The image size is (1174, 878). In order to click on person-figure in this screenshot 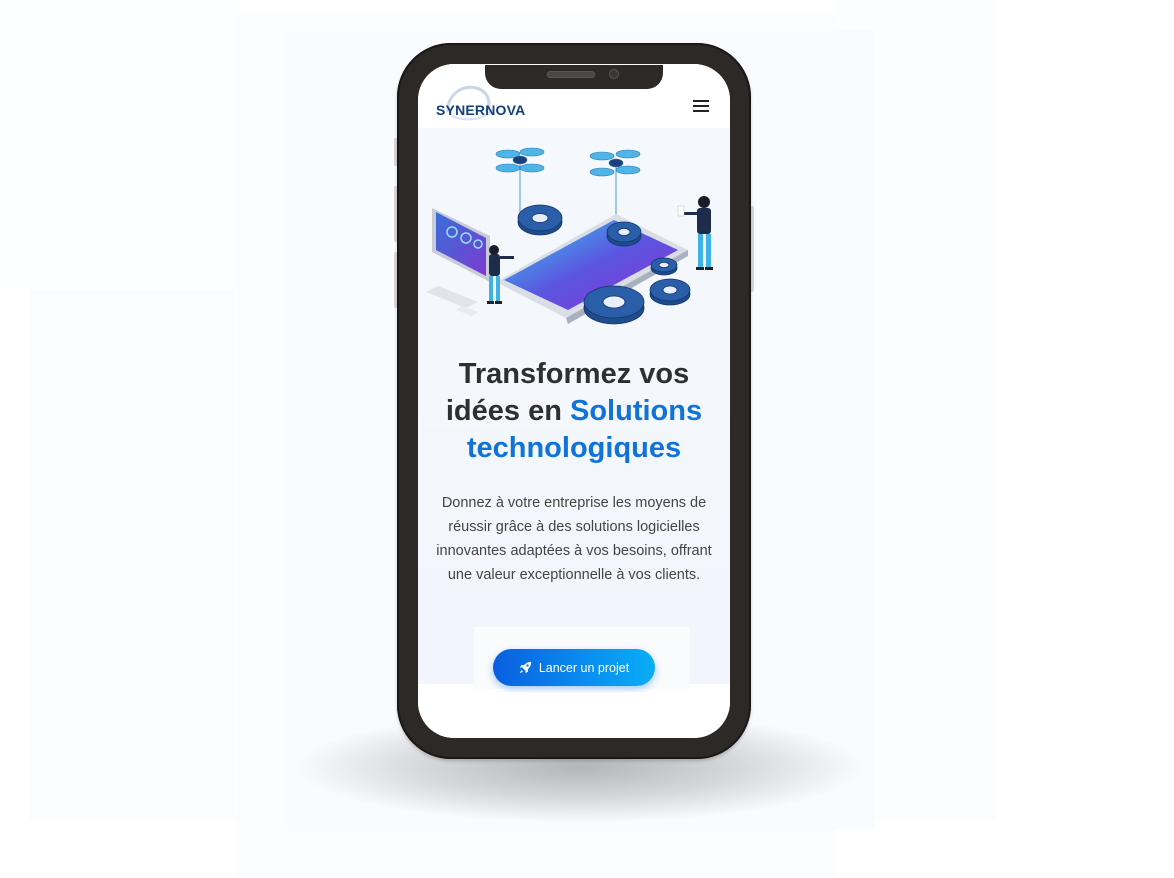, I will do `click(695, 233)`.